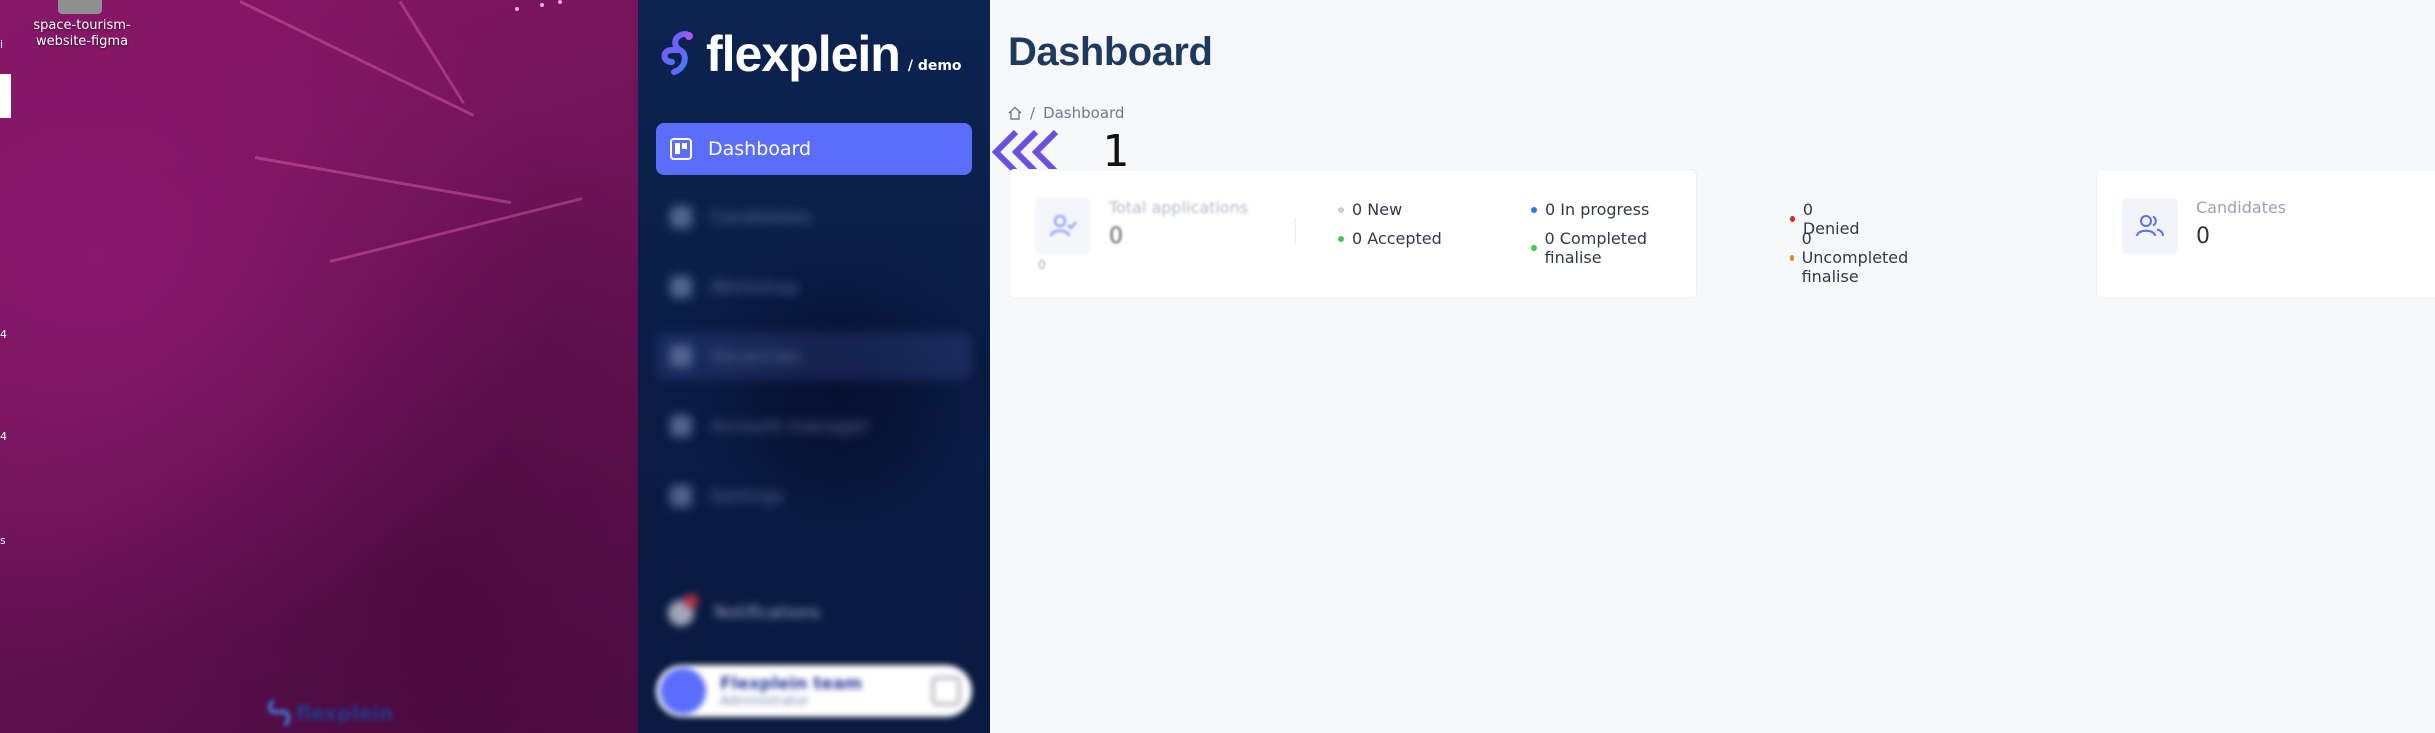  I want to click on stat-label: 0 Completed finalise, so click(1596, 248).